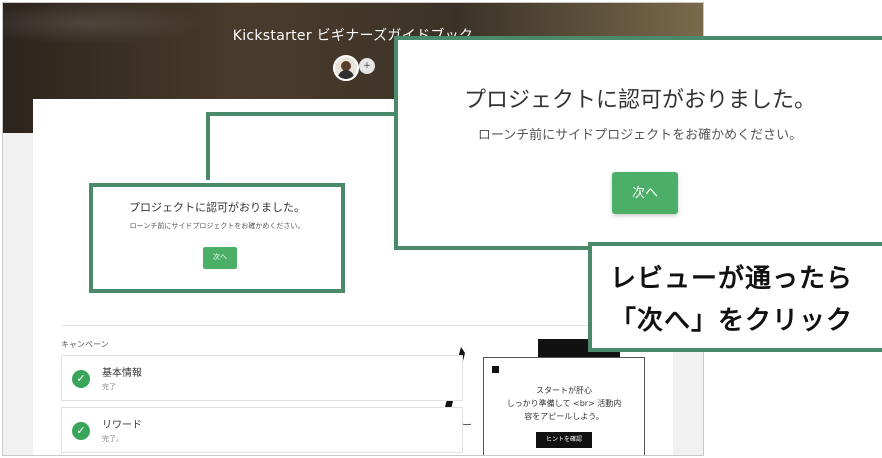 Image resolution: width=882 pixels, height=458 pixels. I want to click on avatar-badge: +, so click(367, 66).